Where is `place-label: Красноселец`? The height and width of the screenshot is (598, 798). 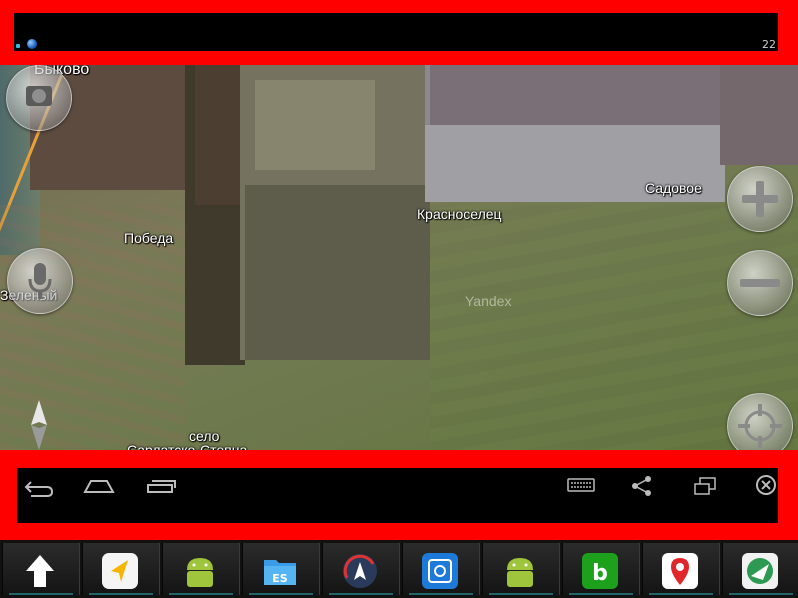
place-label: Красноселец is located at coordinates (459, 214).